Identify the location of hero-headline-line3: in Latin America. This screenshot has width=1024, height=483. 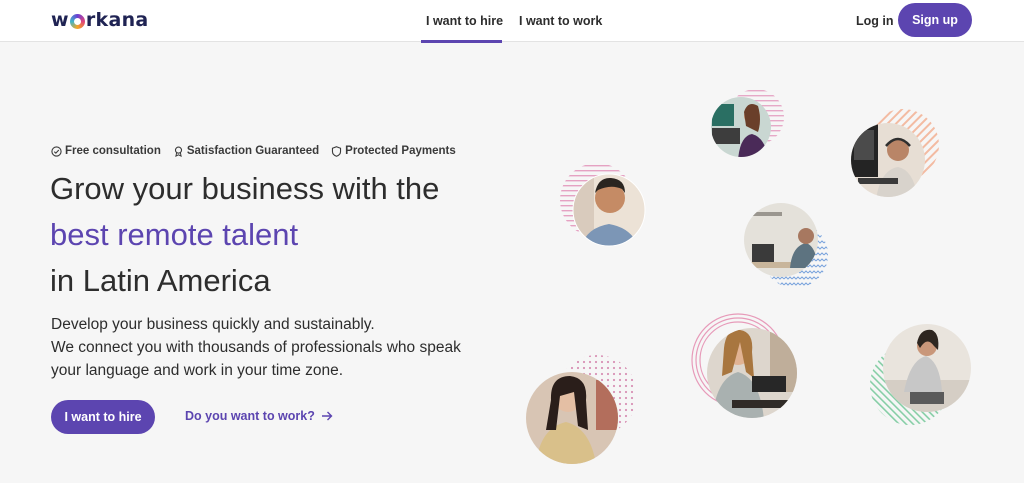
(160, 280).